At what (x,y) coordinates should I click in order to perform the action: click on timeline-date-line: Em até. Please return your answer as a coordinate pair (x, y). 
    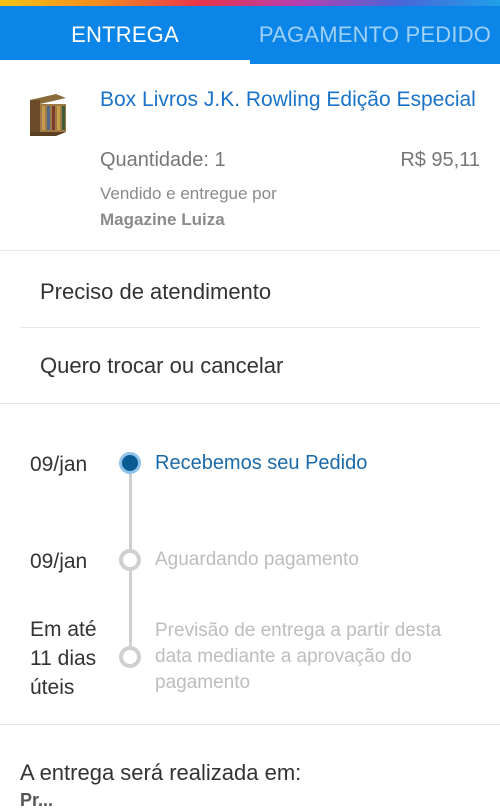
    Looking at the image, I should click on (63, 629).